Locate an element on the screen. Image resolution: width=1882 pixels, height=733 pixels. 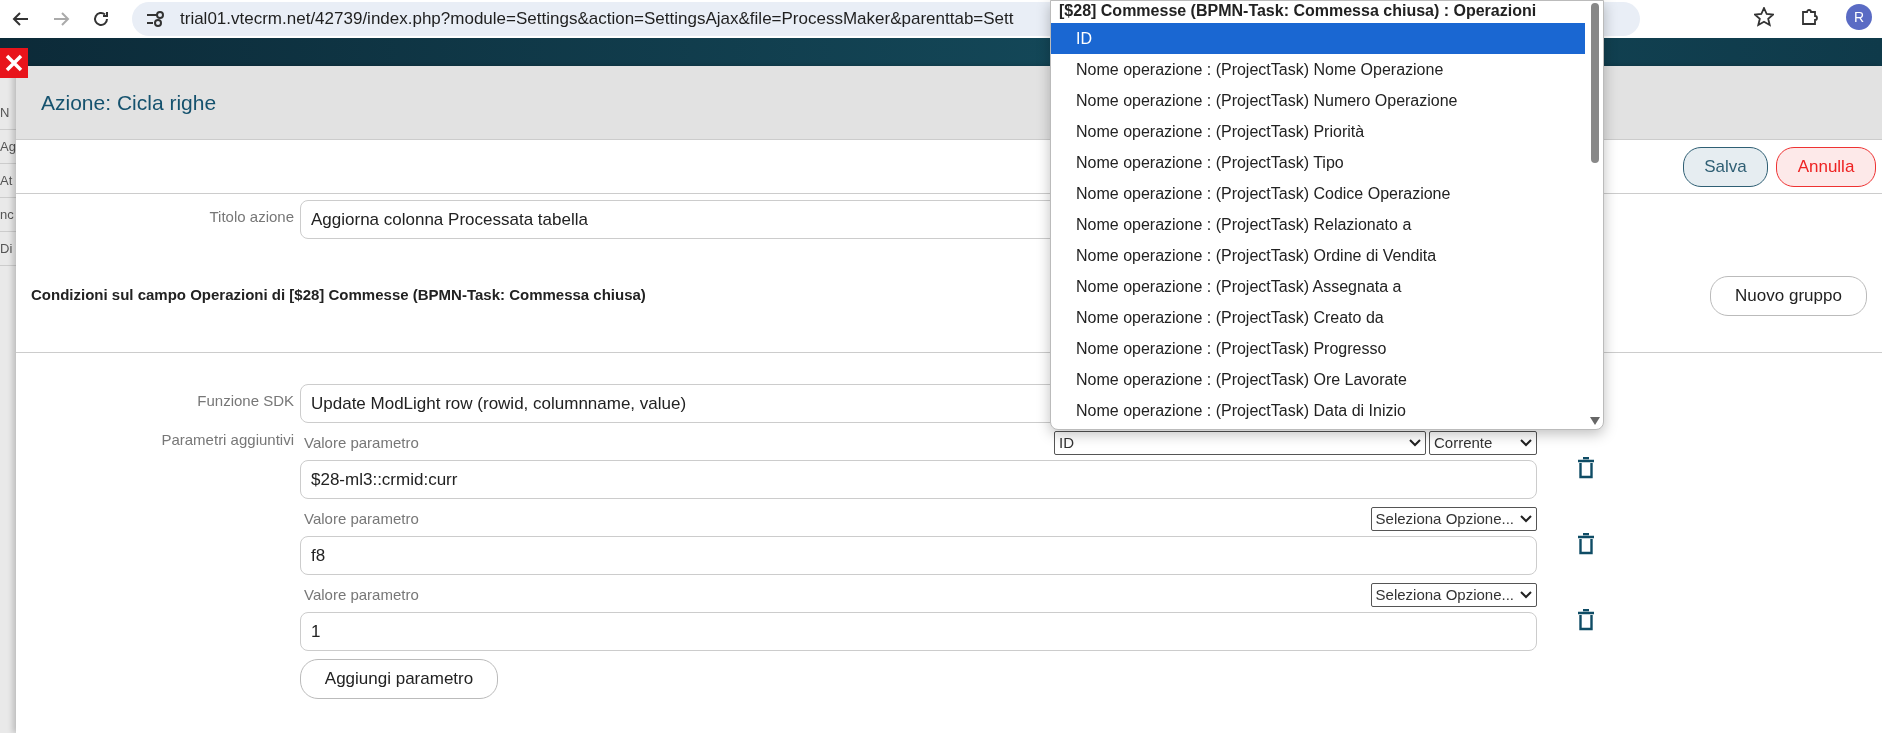
option-group-label: [$28] Commesse (BPMN-Task: Commessa chiusa) : Operazioni is located at coordinates (1298, 11).